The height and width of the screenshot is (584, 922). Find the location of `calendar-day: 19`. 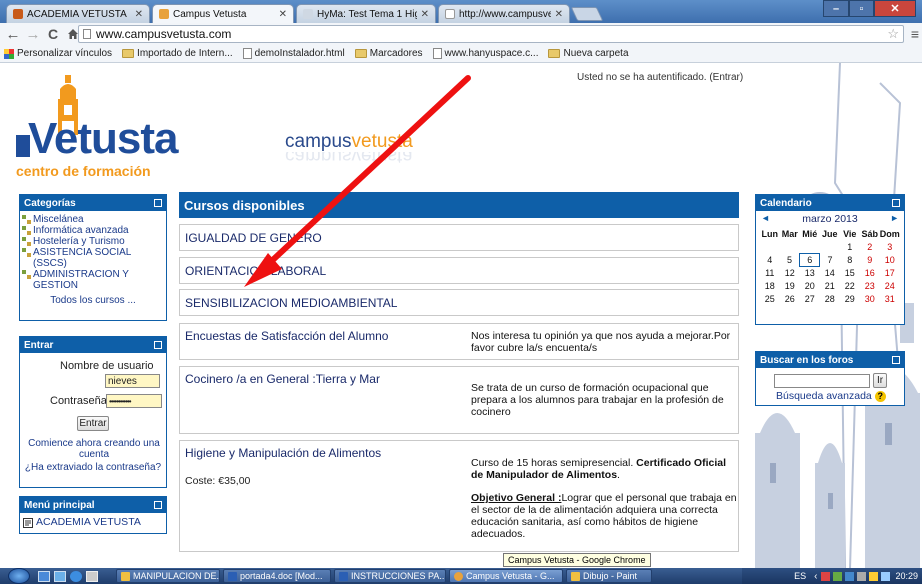

calendar-day: 19 is located at coordinates (790, 285).